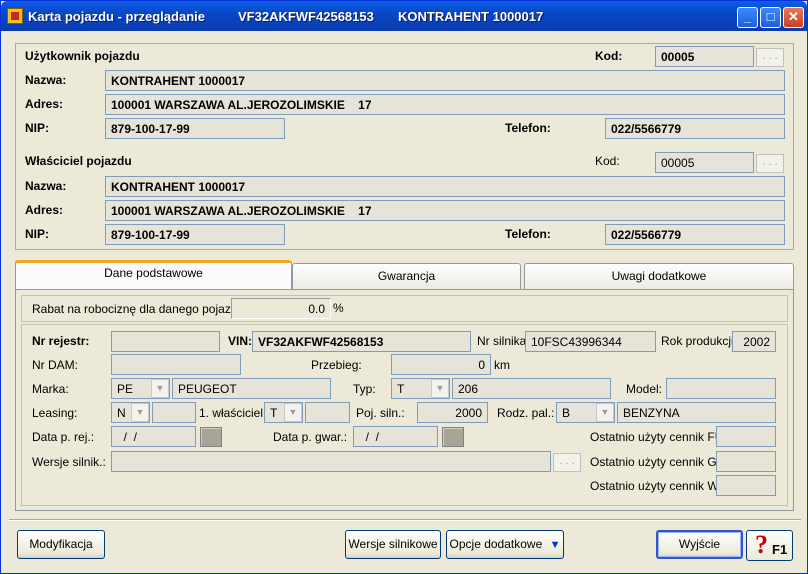 This screenshot has width=808, height=574. Describe the element at coordinates (471, 16) in the screenshot. I see `window-title-contractor: KONTRAHENT 1000017` at that location.